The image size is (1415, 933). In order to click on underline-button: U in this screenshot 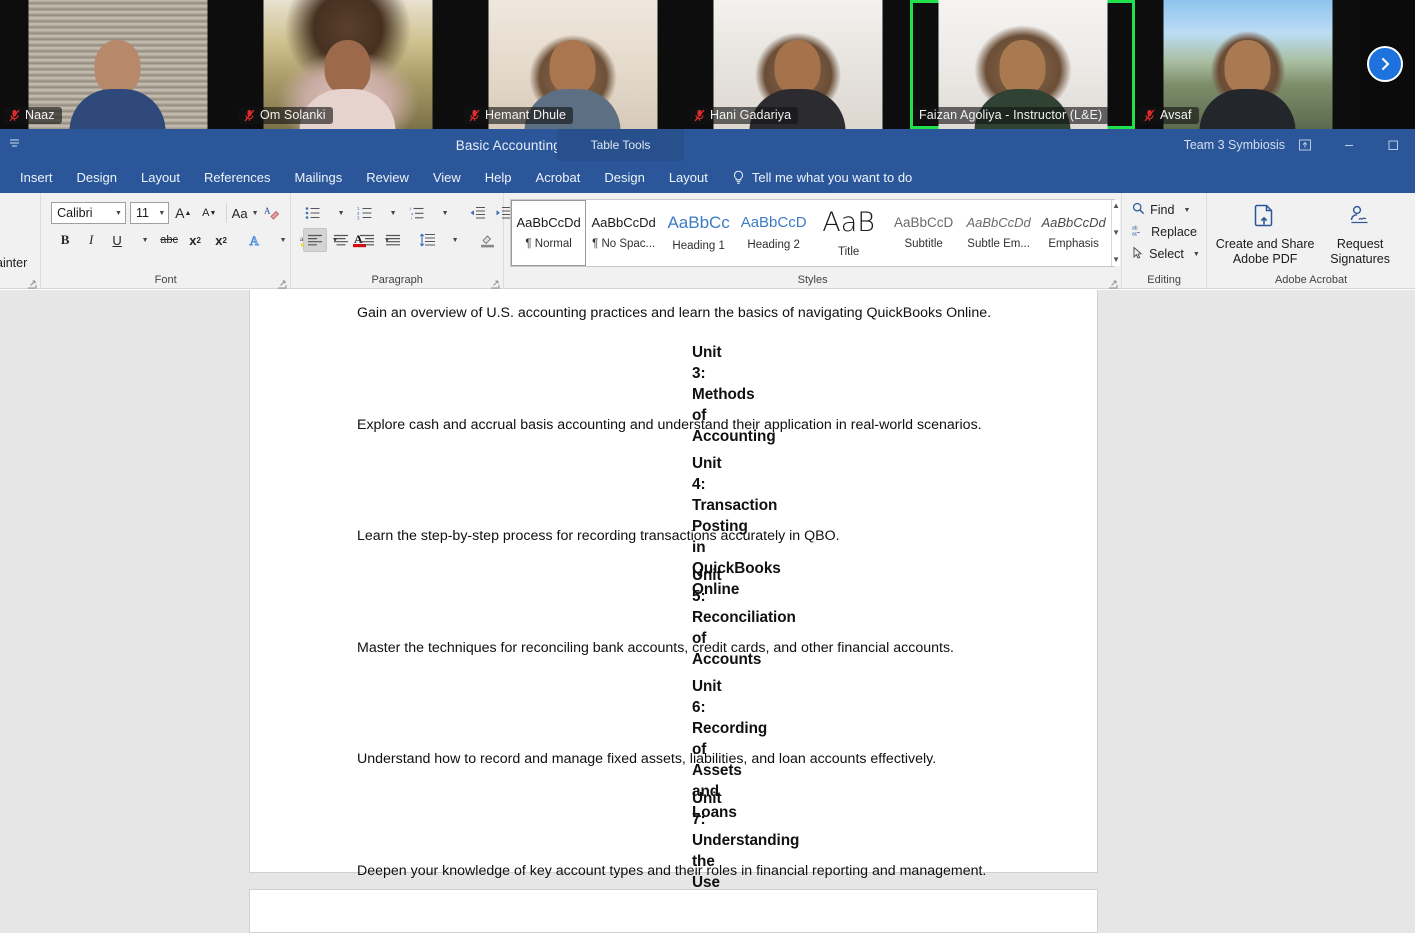, I will do `click(117, 240)`.